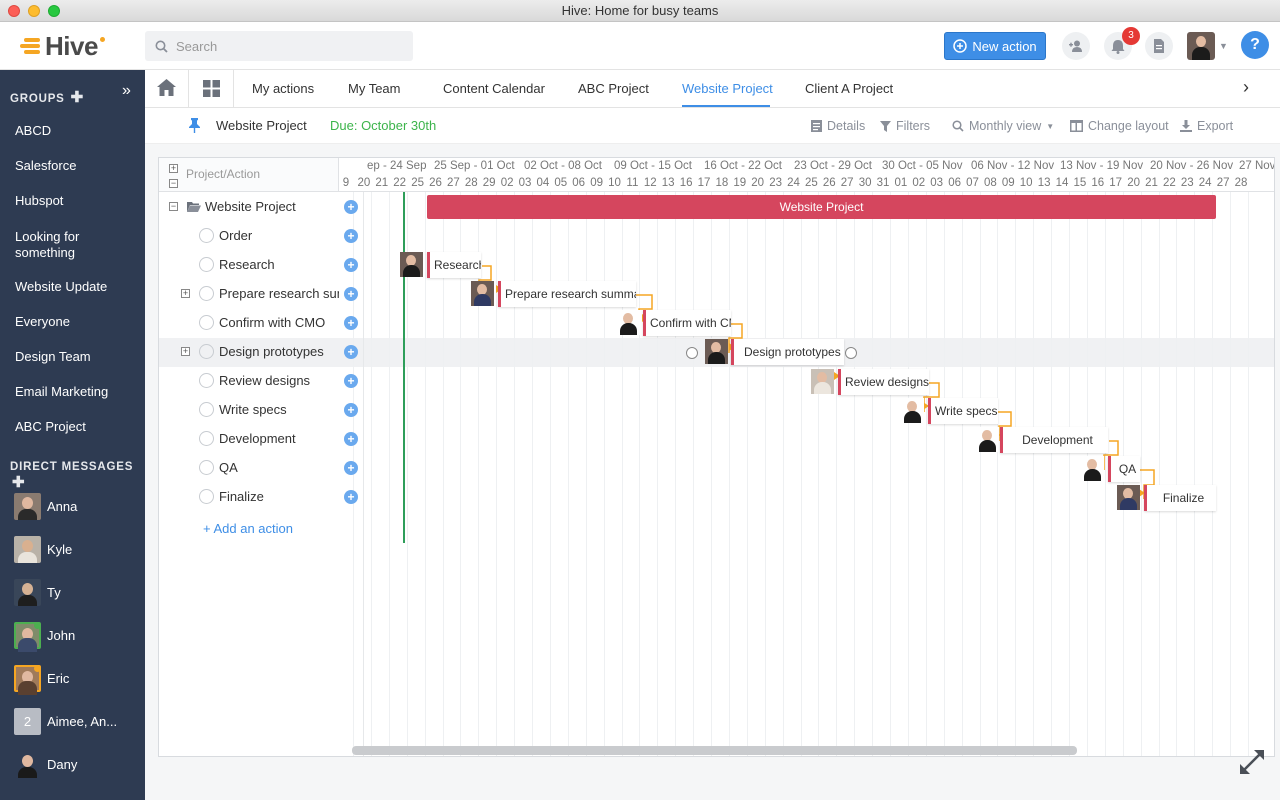  I want to click on gantt-bar-design-prototypes: Design prototypes, so click(787, 352).